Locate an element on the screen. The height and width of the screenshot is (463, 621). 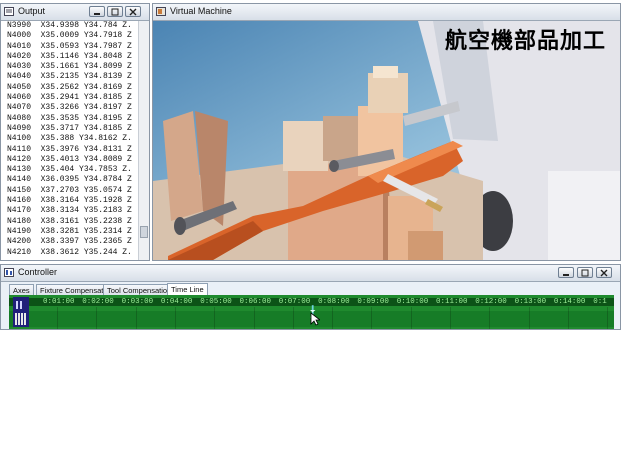
timeline-tick-label: 0:04:00 is located at coordinates (176, 302).